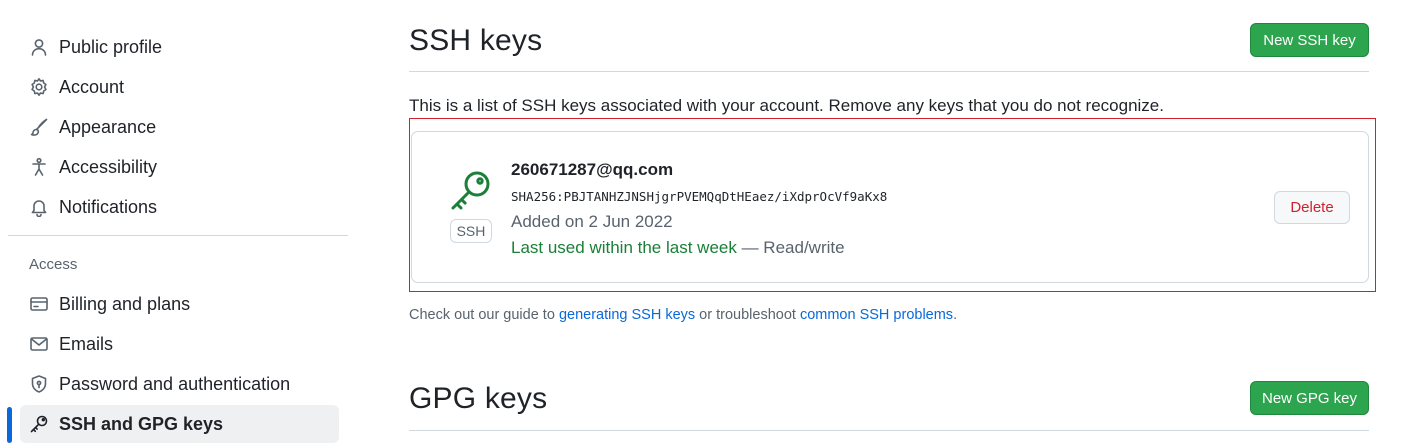 This screenshot has height=445, width=1406. What do you see at coordinates (39, 87) in the screenshot?
I see `gear-icon` at bounding box center [39, 87].